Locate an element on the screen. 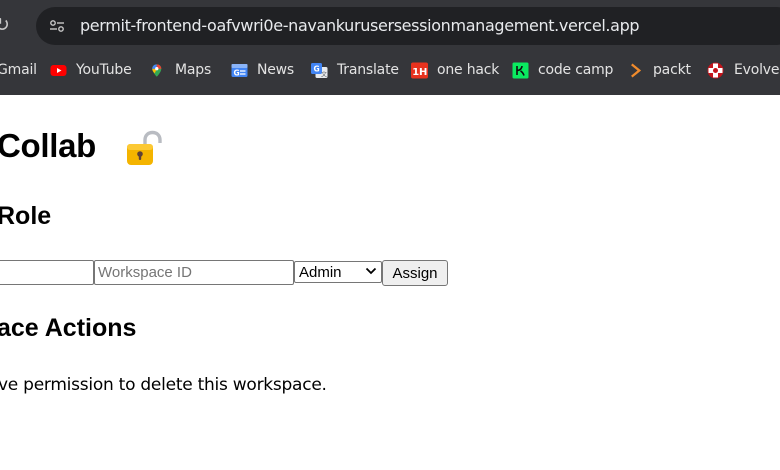  bookmark-label: Evolve-l is located at coordinates (757, 70).